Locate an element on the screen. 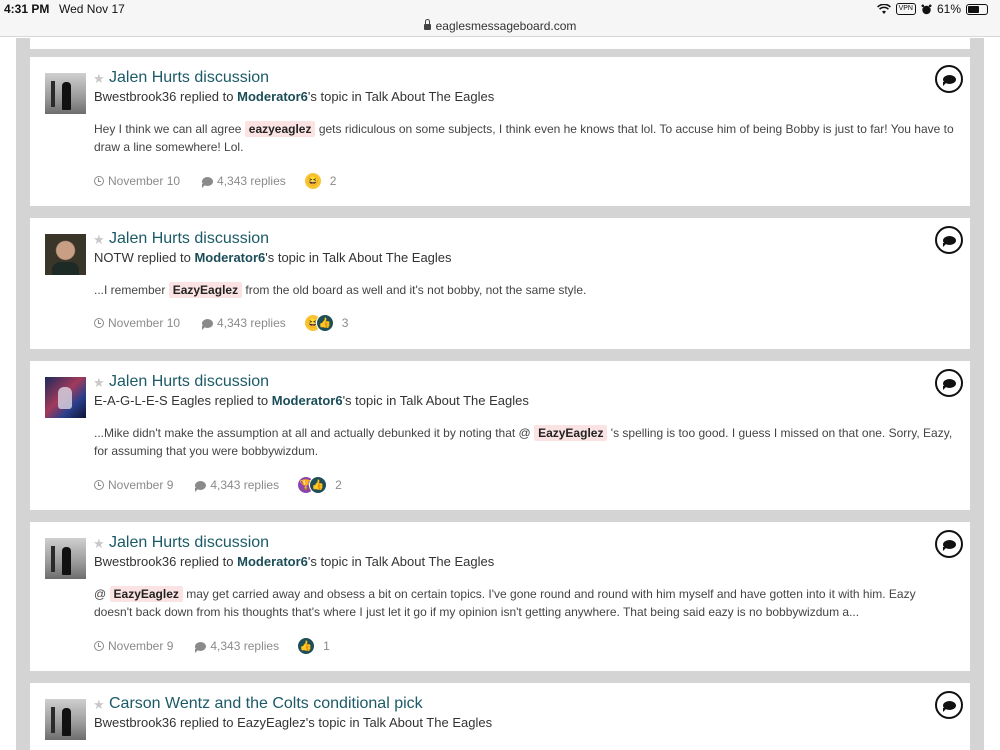  reactions: 🏆 👍 2 is located at coordinates (319, 485).